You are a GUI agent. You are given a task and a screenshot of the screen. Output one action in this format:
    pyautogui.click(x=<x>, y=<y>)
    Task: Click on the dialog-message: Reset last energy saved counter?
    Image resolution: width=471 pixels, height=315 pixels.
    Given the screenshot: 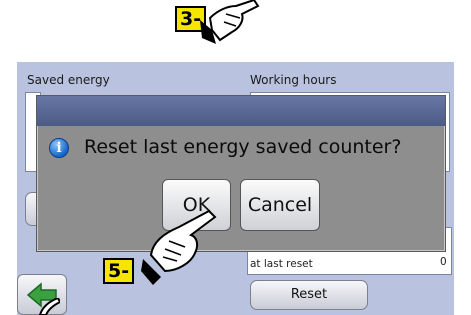 What is the action you would take?
    pyautogui.click(x=243, y=147)
    